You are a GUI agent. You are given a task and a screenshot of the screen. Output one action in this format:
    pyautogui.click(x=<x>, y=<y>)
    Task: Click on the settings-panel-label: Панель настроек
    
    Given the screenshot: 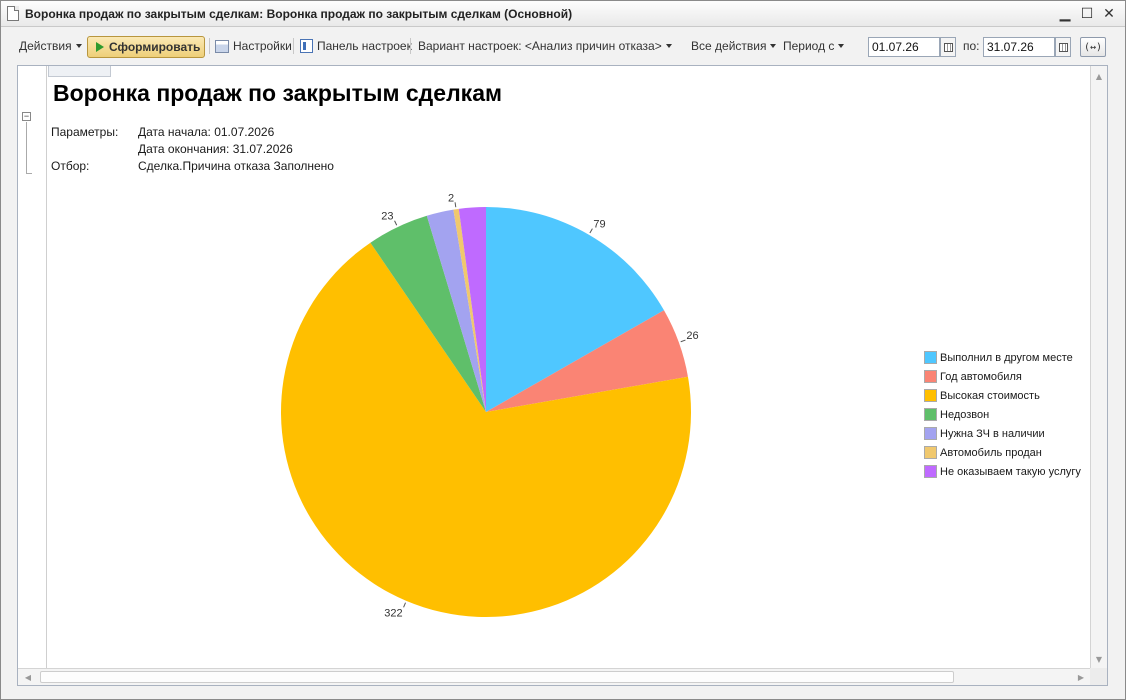 What is the action you would take?
    pyautogui.click(x=364, y=46)
    